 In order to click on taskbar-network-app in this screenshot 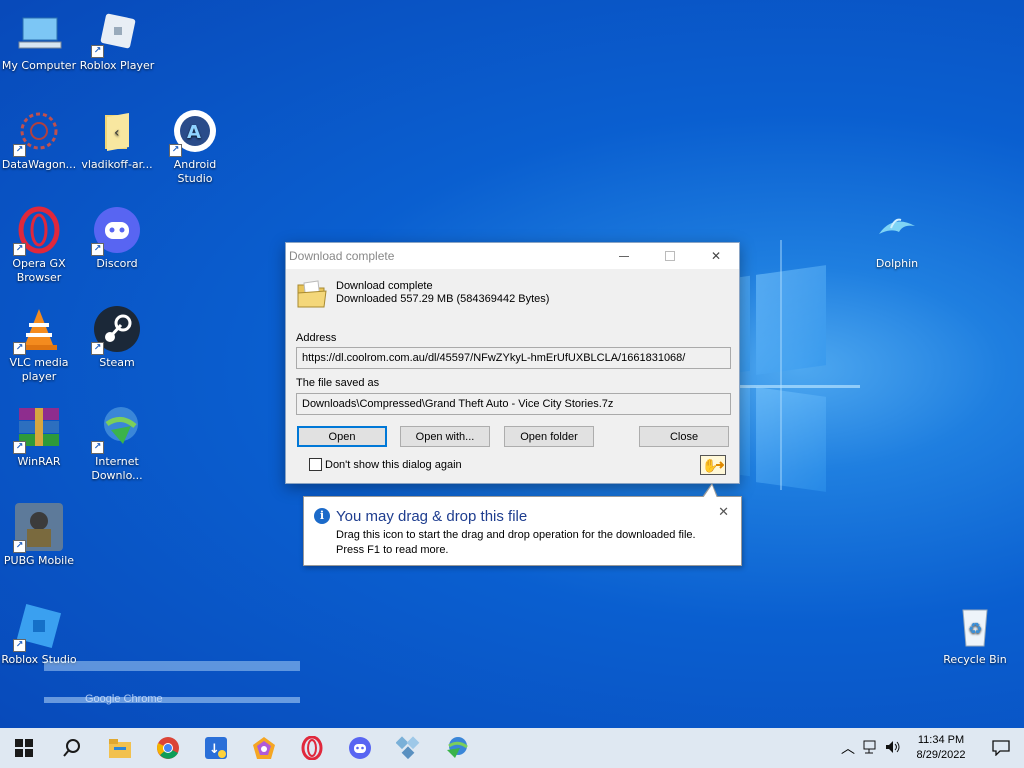, I will do `click(408, 748)`.